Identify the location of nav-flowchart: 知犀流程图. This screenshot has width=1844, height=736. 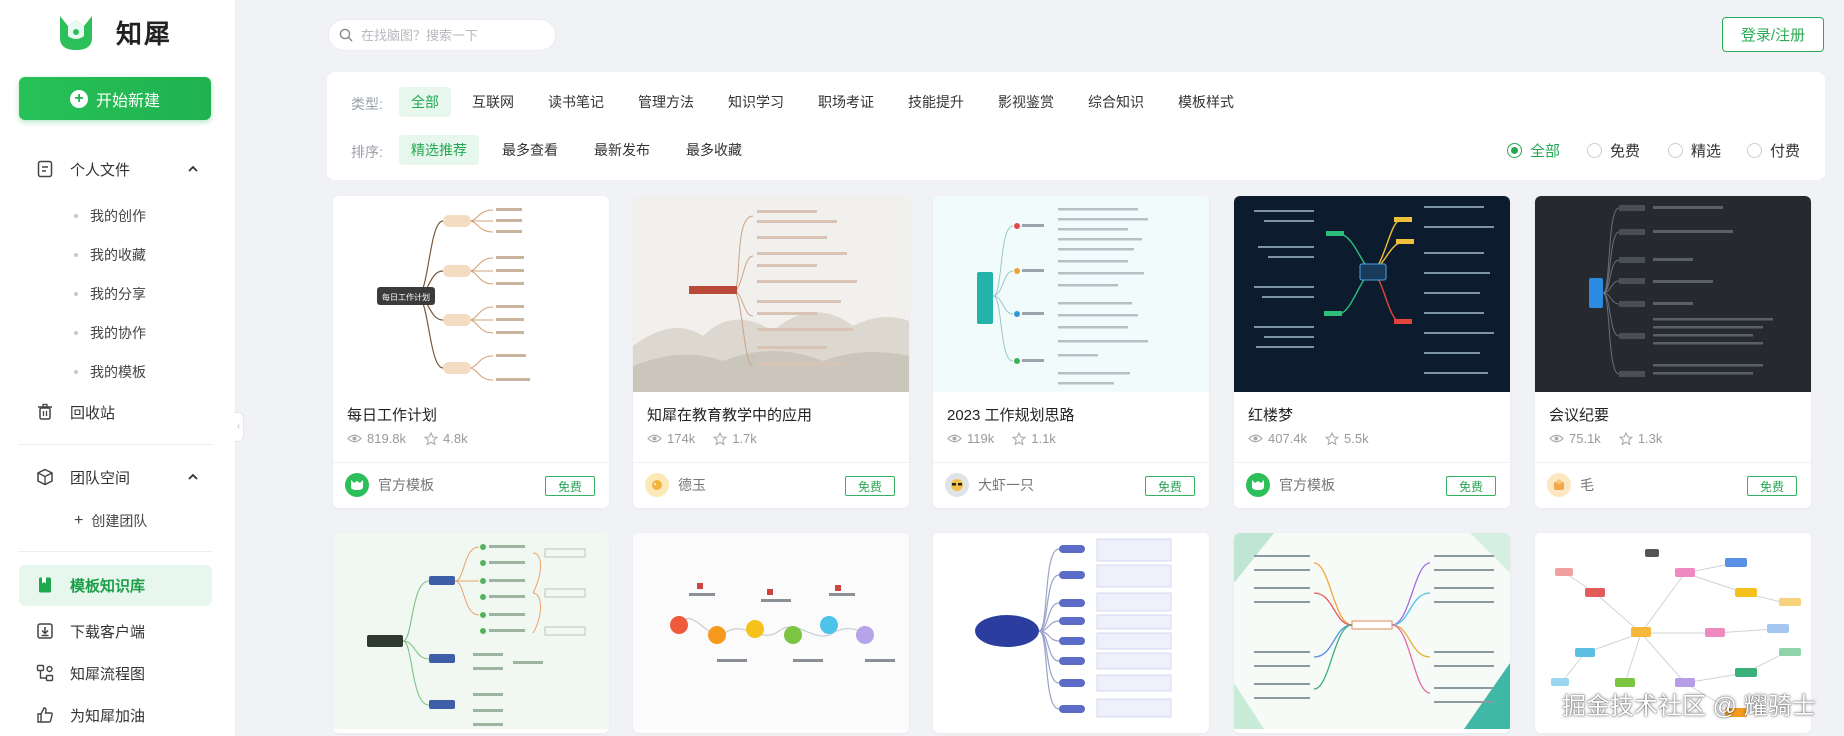
(90, 673).